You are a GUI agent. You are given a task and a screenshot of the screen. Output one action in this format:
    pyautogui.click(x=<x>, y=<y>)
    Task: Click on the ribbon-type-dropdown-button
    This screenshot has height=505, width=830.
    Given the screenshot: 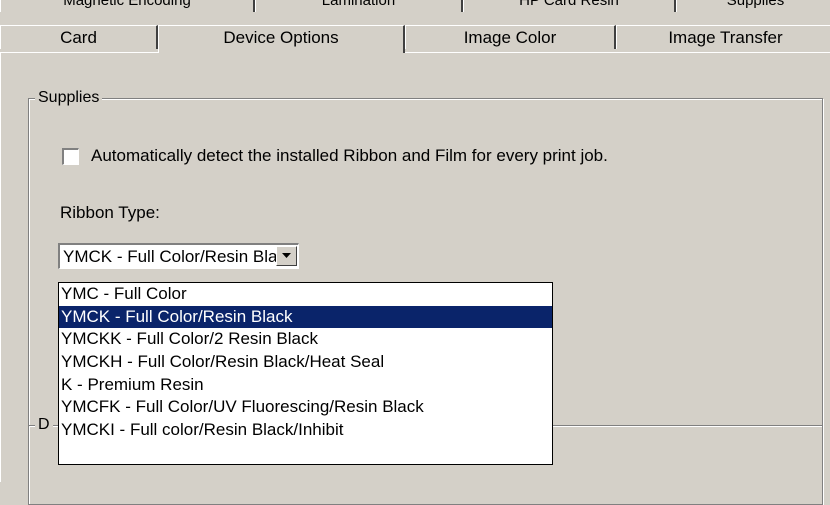 What is the action you would take?
    pyautogui.click(x=286, y=256)
    